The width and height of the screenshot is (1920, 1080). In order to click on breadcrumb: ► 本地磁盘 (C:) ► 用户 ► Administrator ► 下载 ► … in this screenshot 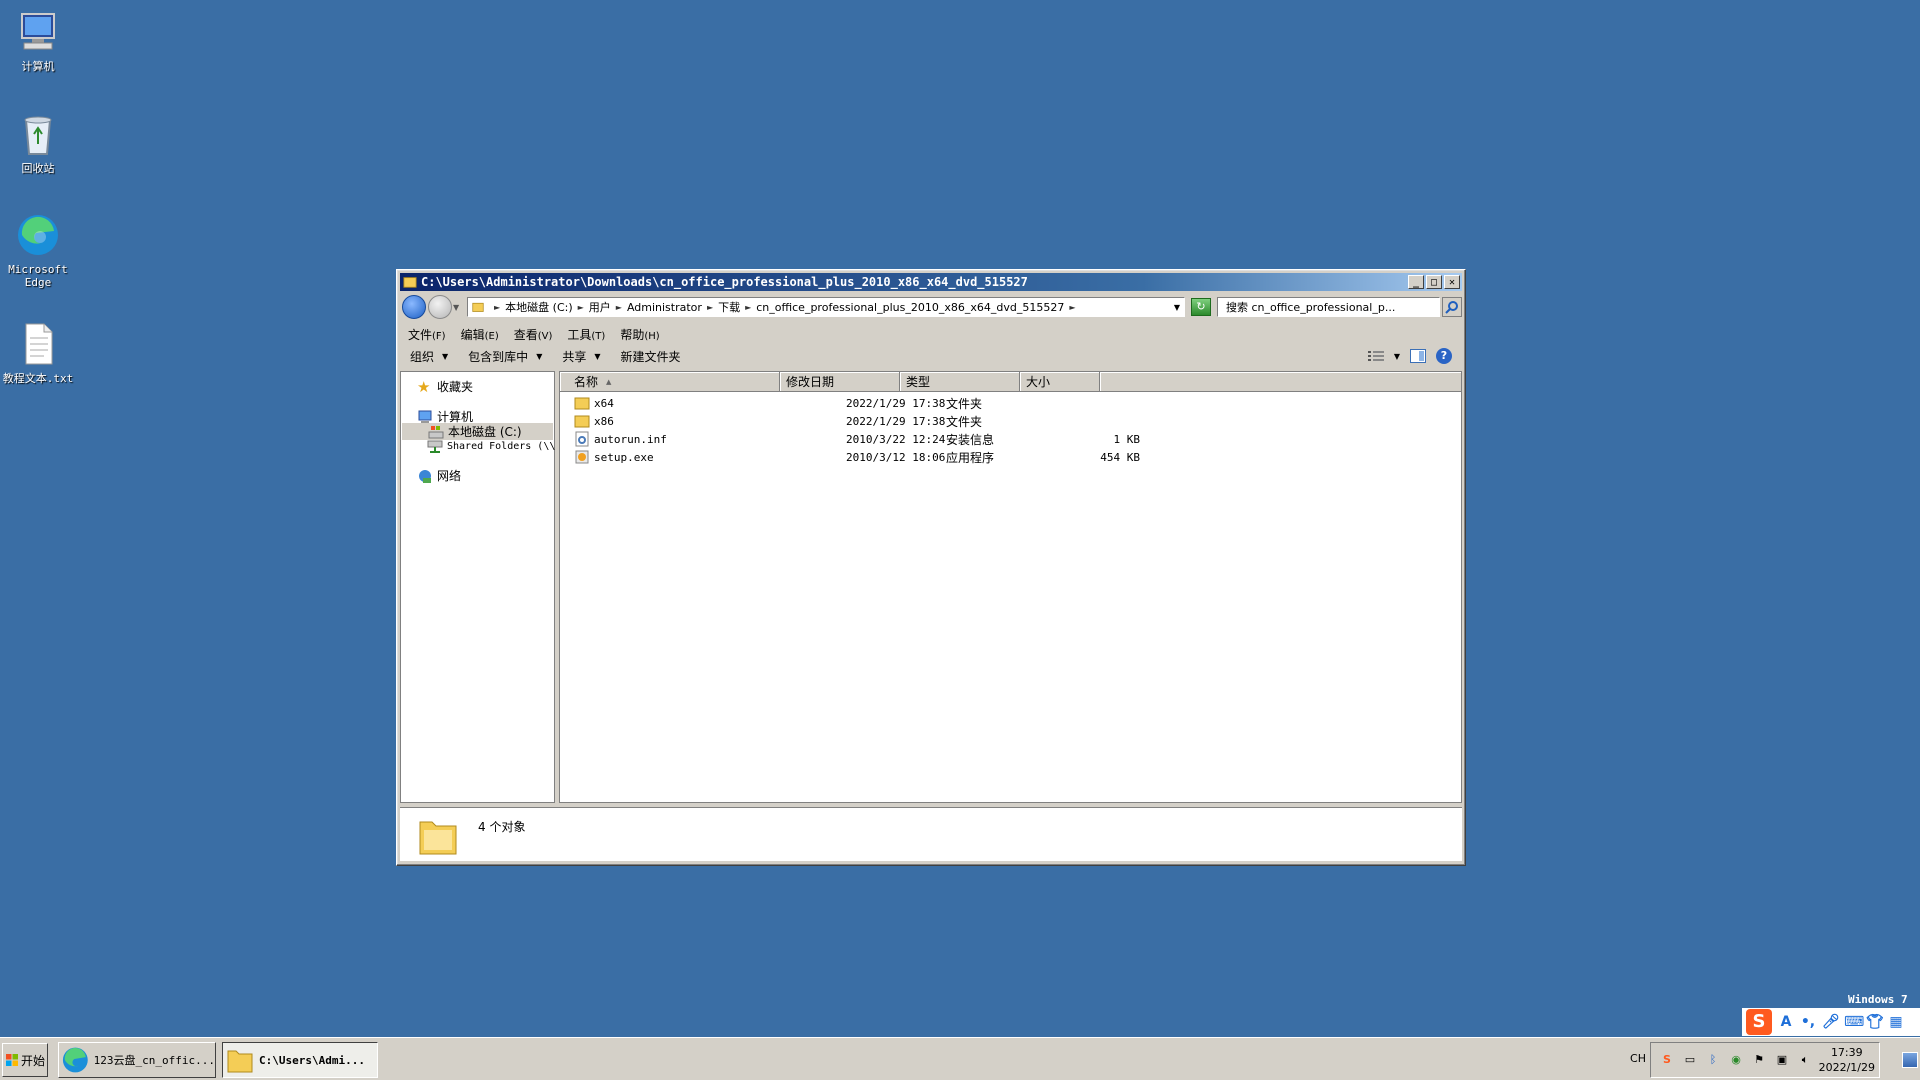, I will do `click(784, 307)`.